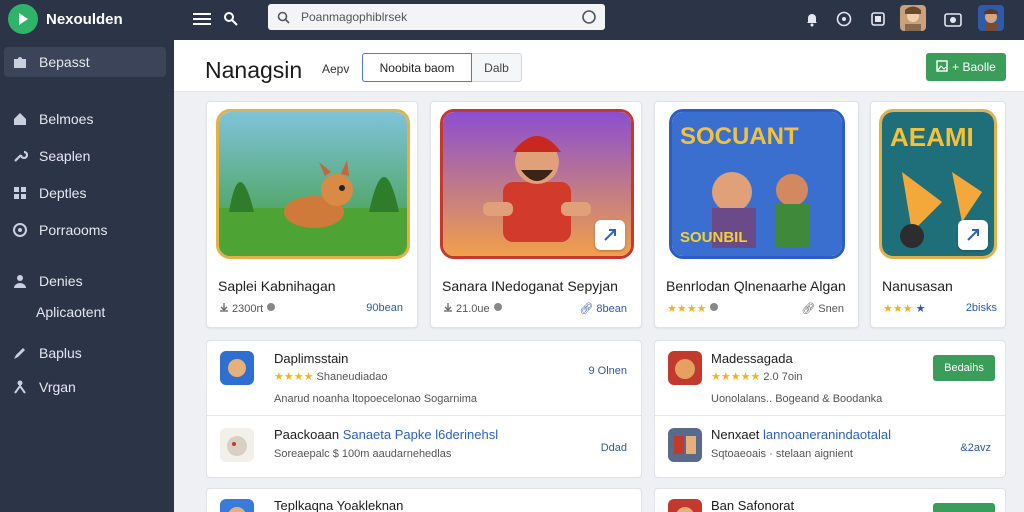 The image size is (1024, 512). Describe the element at coordinates (87, 353) in the screenshot. I see `sidebar-item-baplus: Baplus` at that location.